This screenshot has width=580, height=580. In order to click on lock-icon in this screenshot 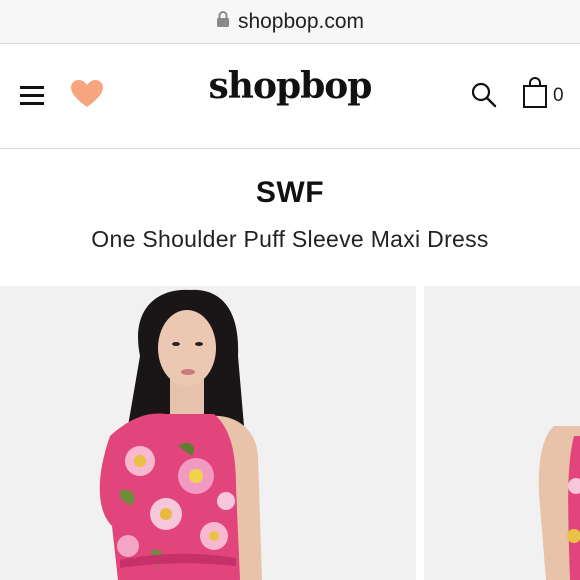, I will do `click(223, 21)`.